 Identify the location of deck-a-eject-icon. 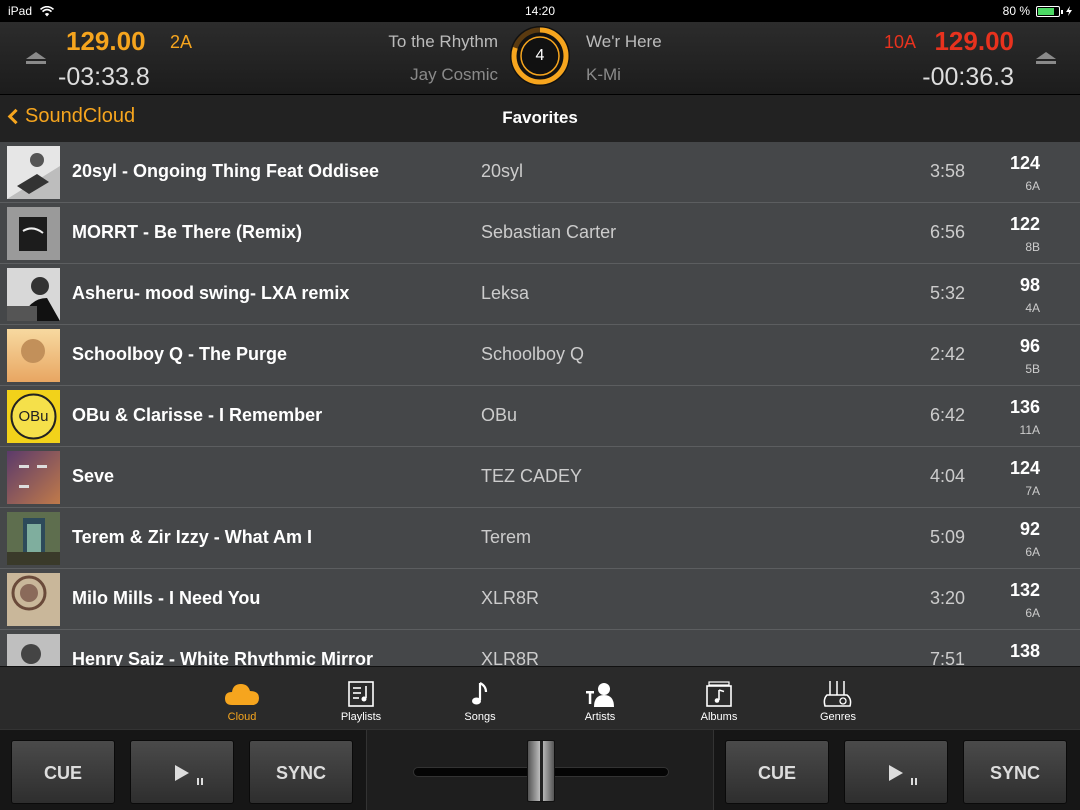
(36, 59).